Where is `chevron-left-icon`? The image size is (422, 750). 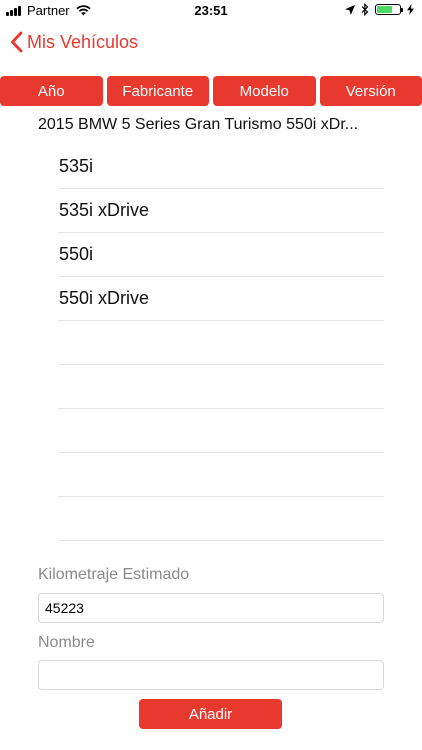
chevron-left-icon is located at coordinates (17, 42).